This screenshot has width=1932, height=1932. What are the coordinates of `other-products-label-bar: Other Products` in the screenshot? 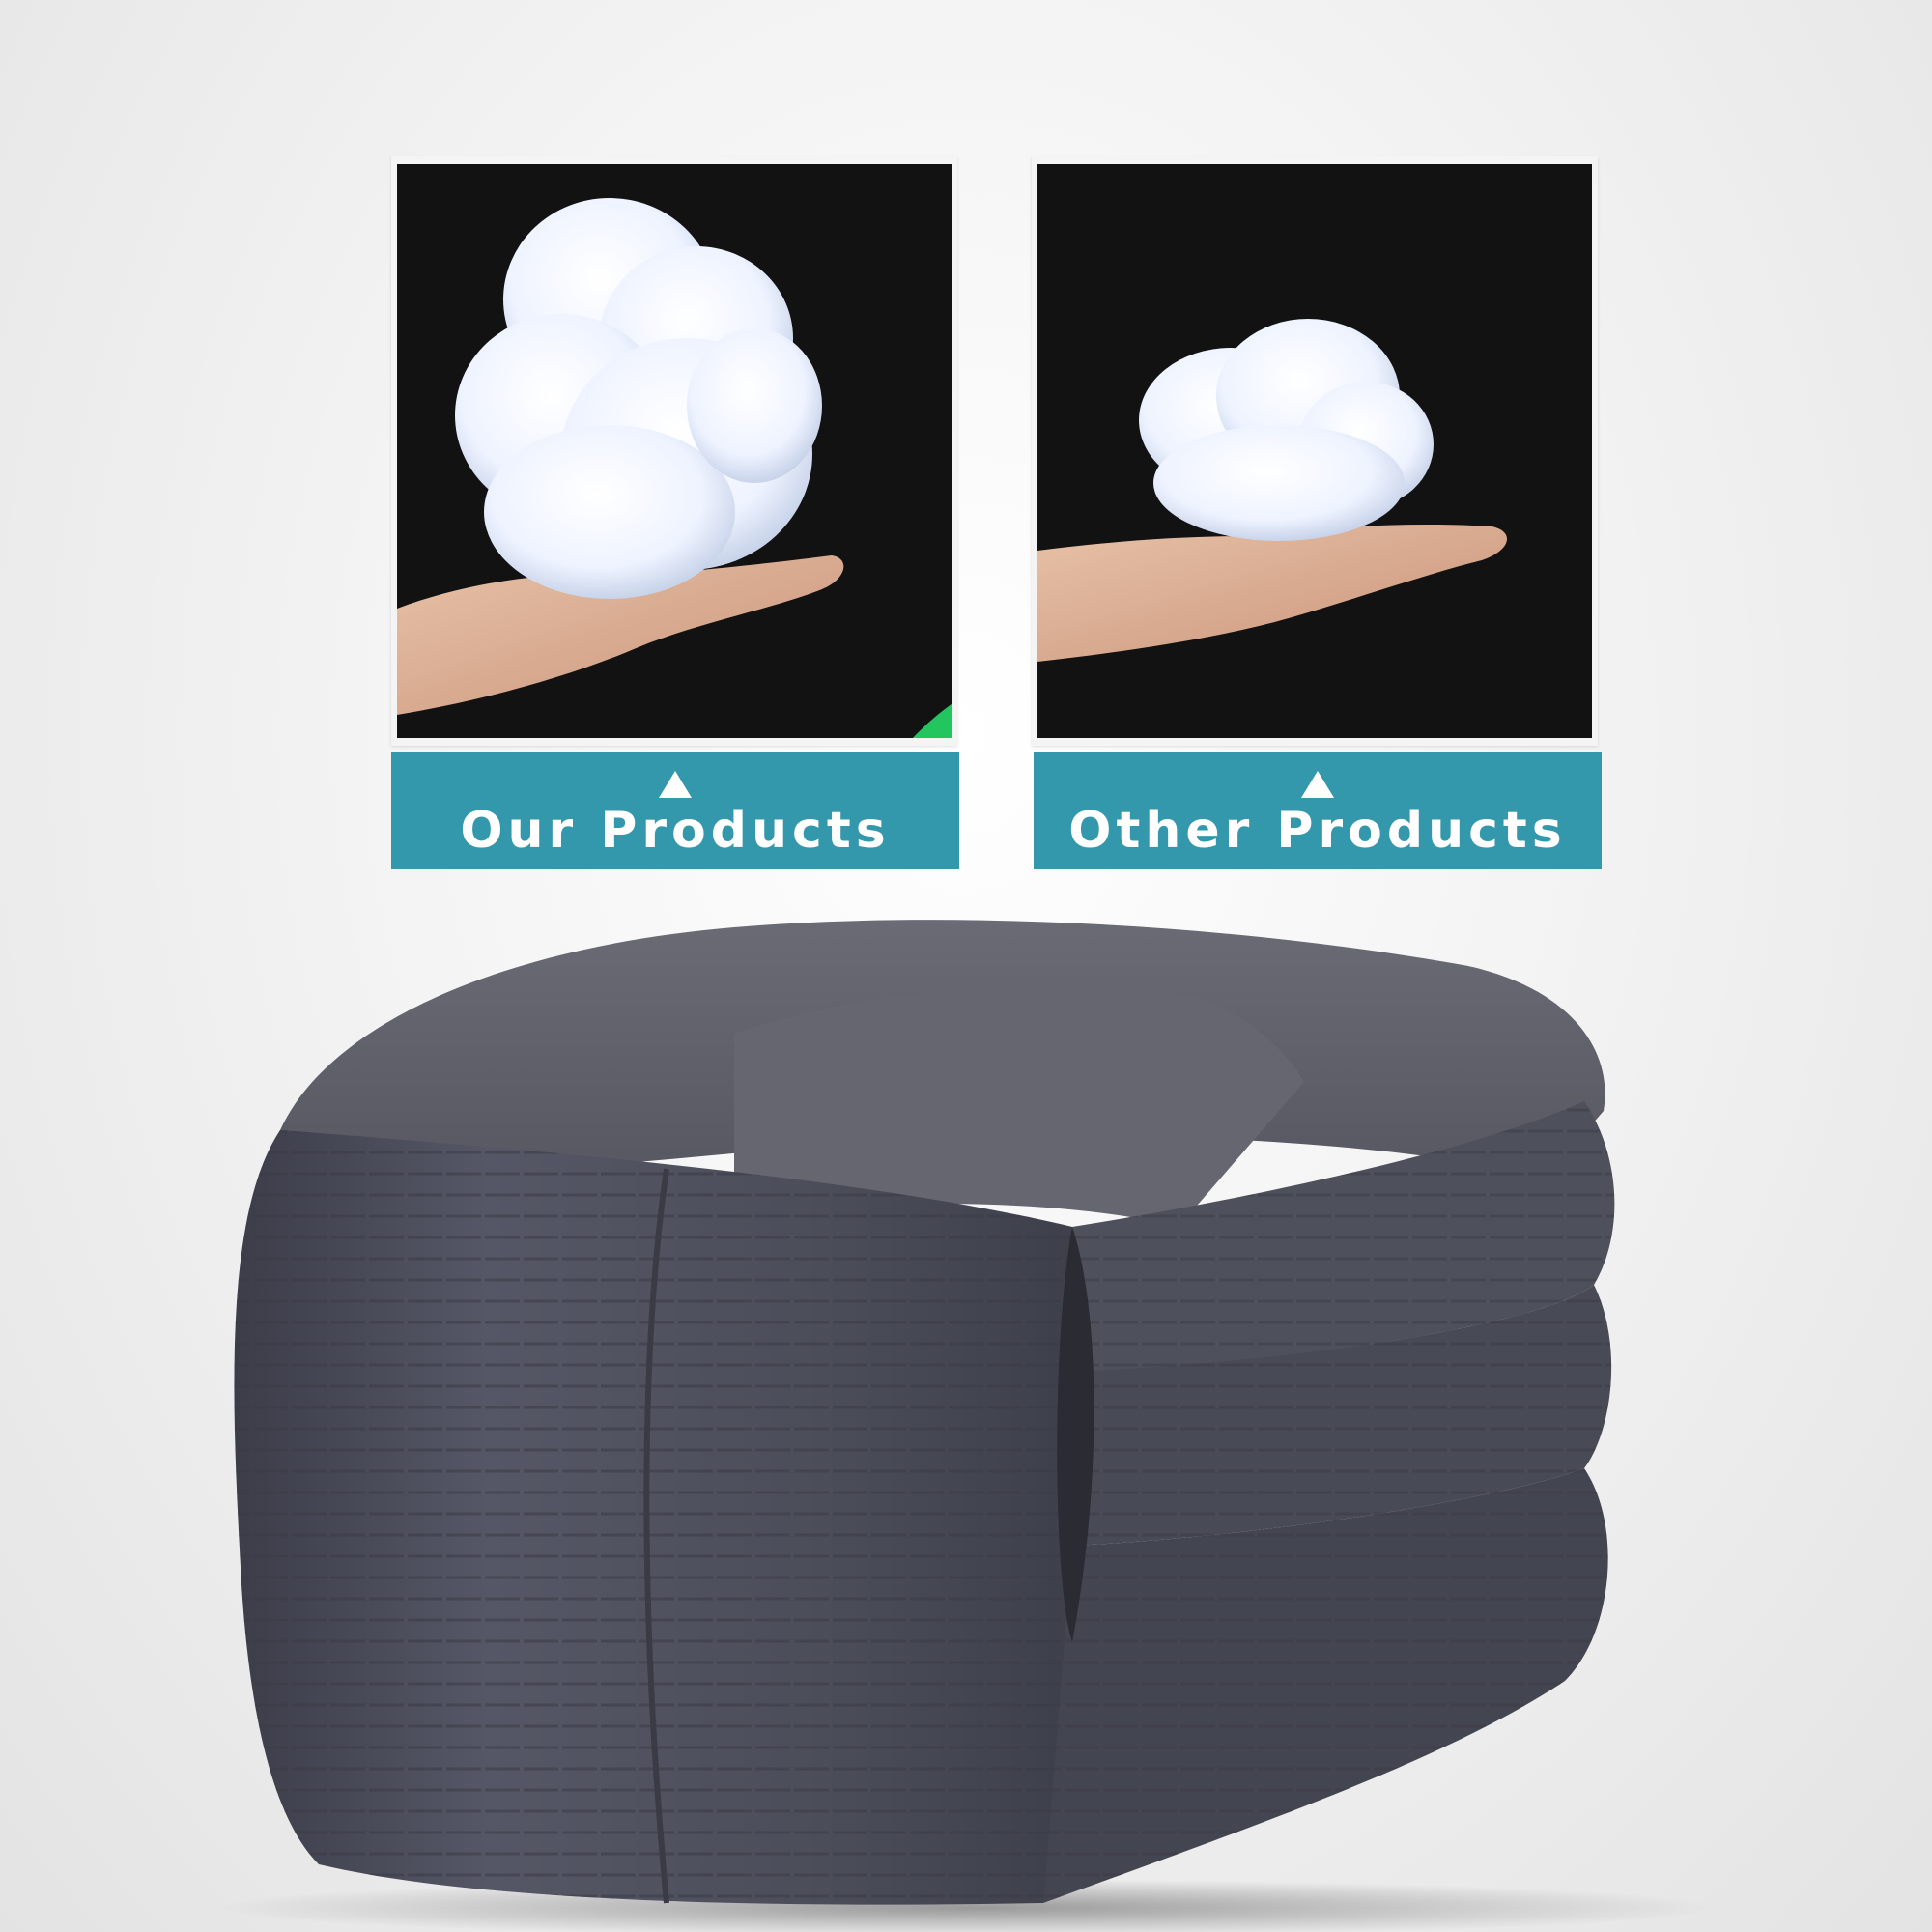 It's located at (1318, 810).